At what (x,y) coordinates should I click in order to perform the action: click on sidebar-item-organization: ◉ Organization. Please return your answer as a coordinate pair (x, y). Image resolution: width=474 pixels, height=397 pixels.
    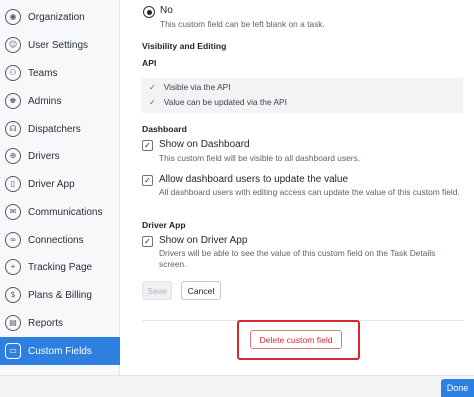
    Looking at the image, I should click on (60, 17).